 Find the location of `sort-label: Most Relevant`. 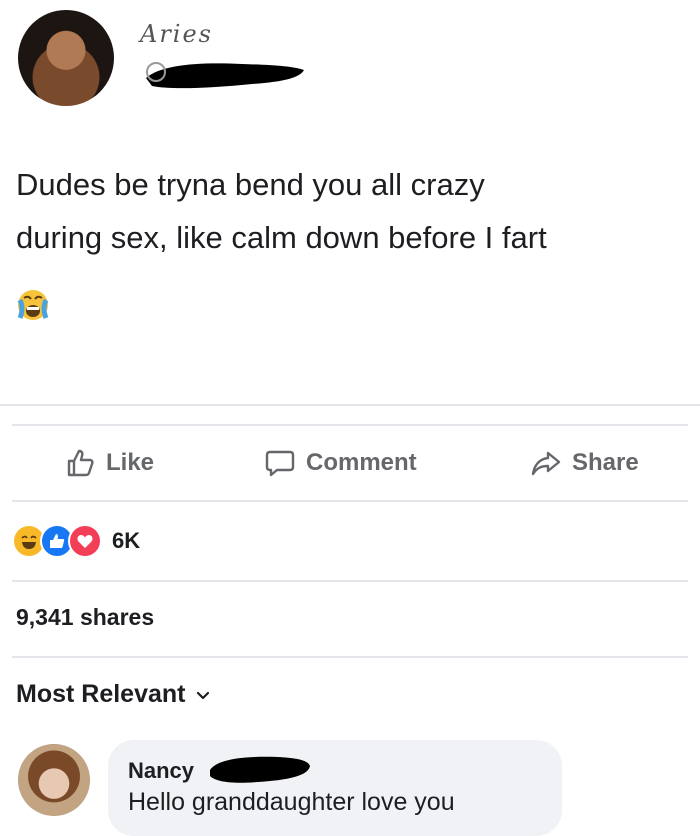

sort-label: Most Relevant is located at coordinates (101, 694).